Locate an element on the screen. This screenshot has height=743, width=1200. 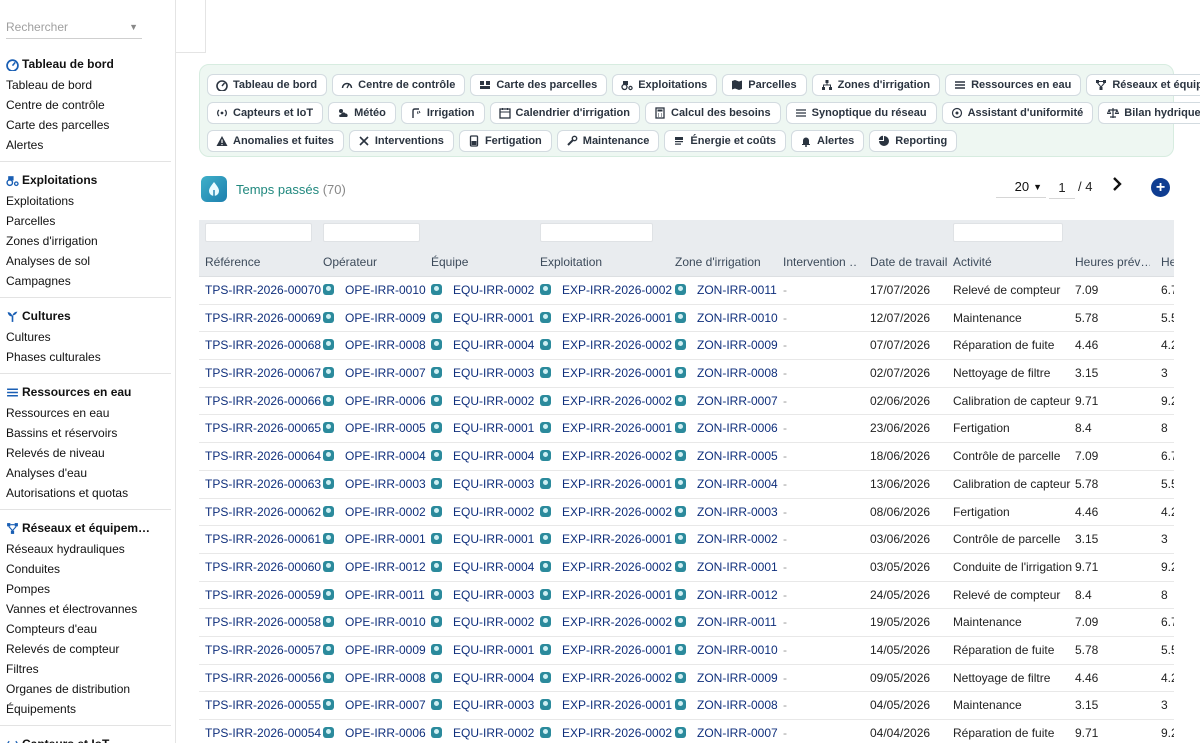
sidebar-item: Campagnes is located at coordinates (87, 281).